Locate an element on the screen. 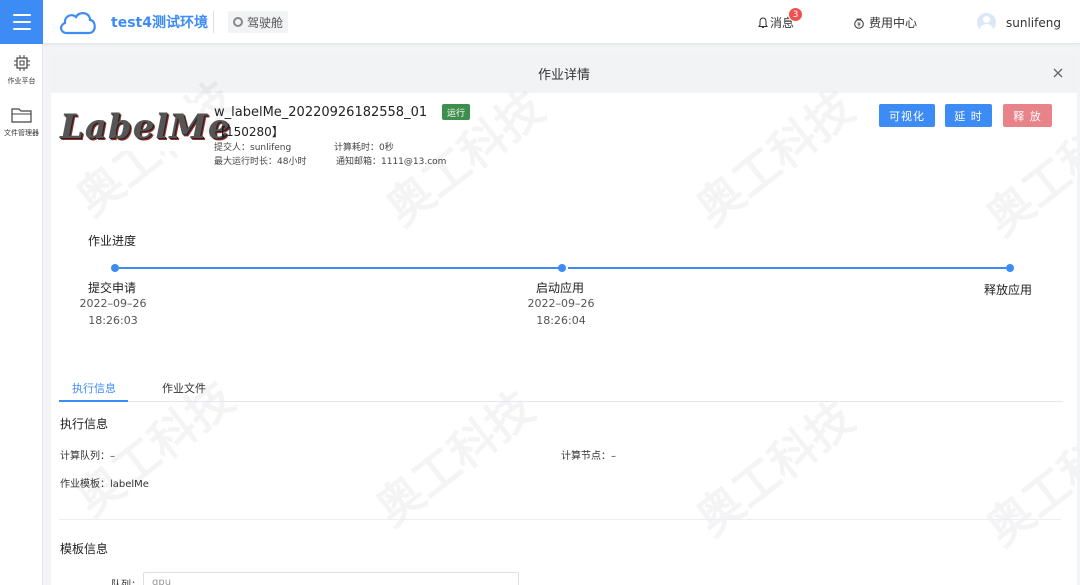 The image size is (1080, 585). tab-job-files: 作业文件 is located at coordinates (184, 388).